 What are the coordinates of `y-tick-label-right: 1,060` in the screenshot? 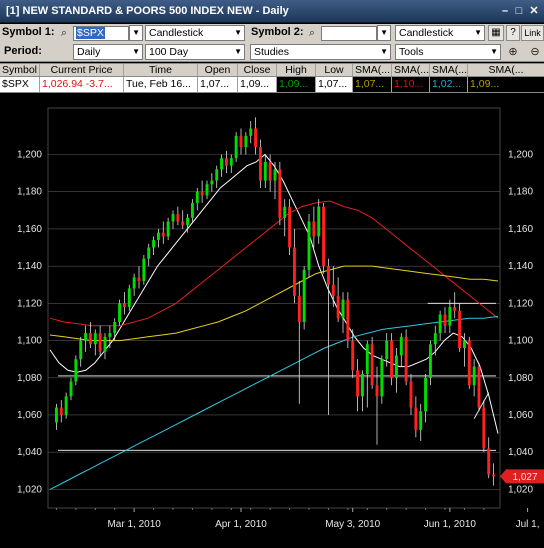 It's located at (520, 415).